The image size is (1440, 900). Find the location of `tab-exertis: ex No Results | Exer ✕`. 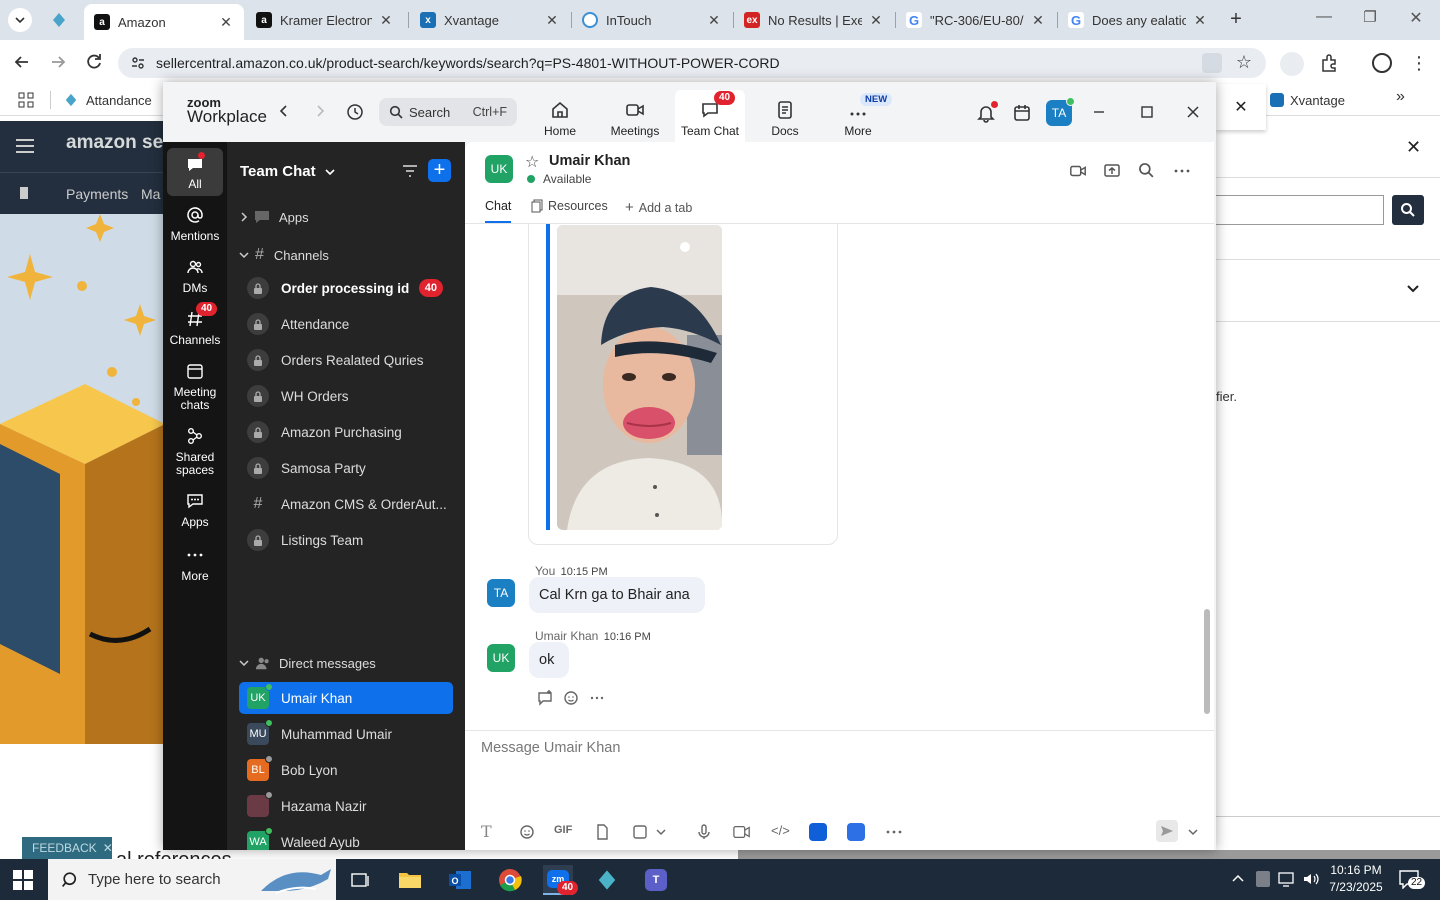

tab-exertis: ex No Results | Exer ✕ is located at coordinates (814, 20).